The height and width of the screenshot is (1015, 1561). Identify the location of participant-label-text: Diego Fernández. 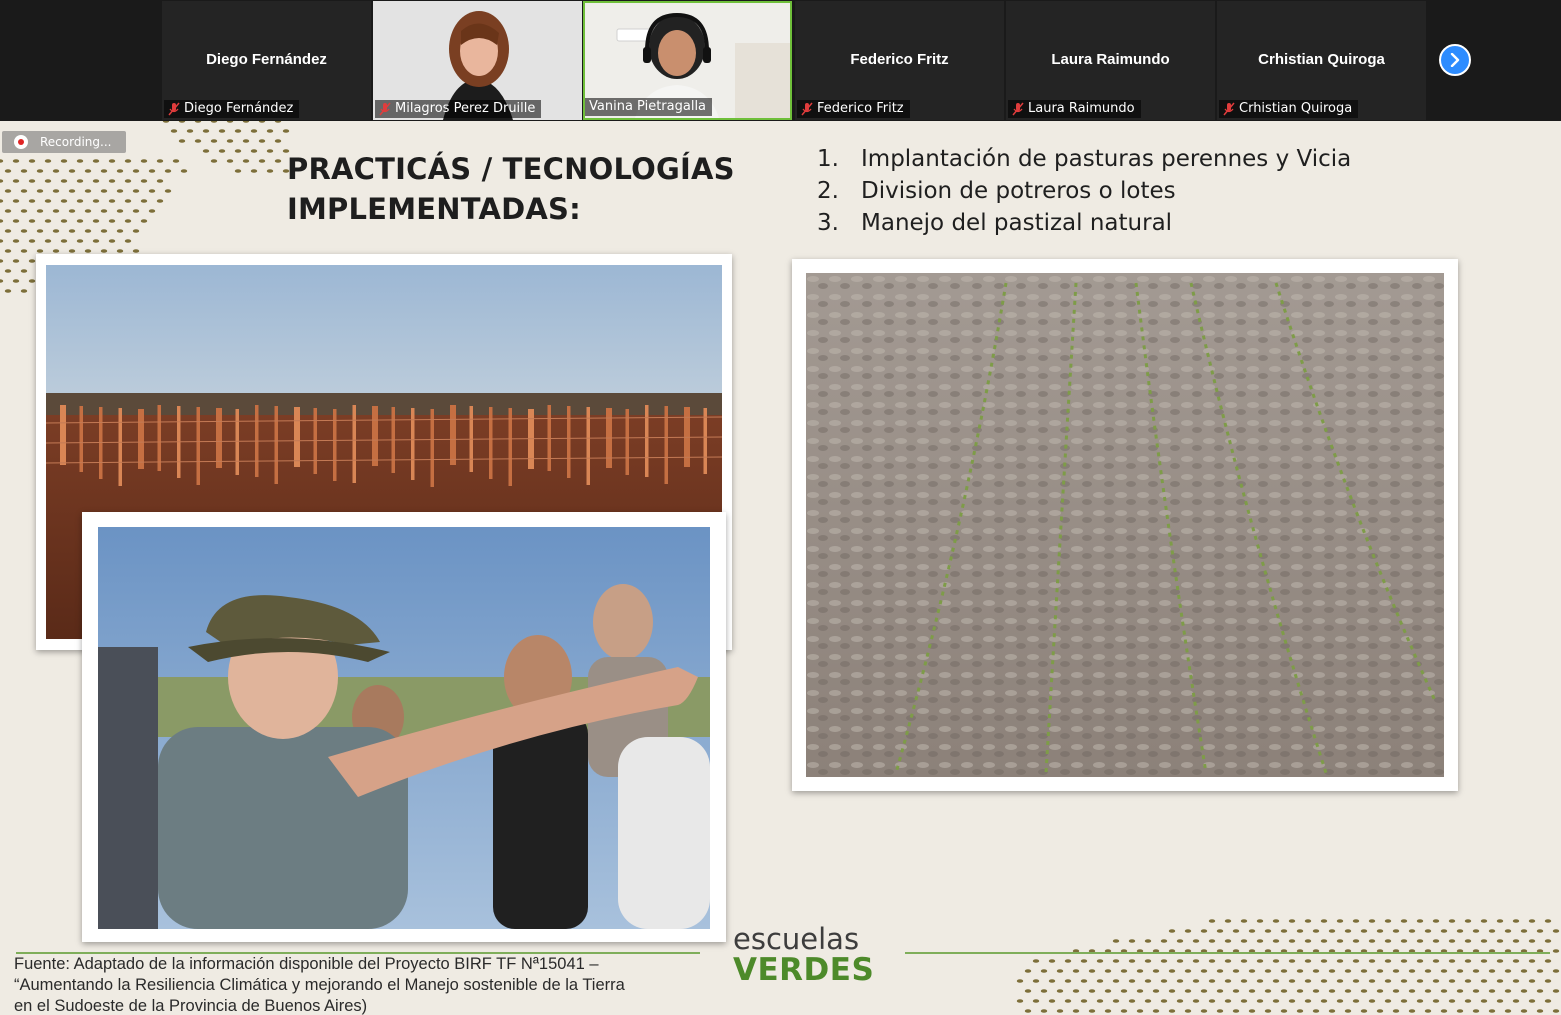
(239, 108).